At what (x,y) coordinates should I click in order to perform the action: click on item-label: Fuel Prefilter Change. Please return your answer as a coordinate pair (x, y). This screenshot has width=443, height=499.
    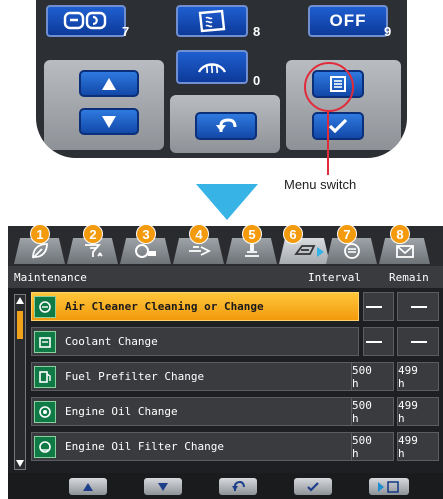
    Looking at the image, I should click on (135, 376).